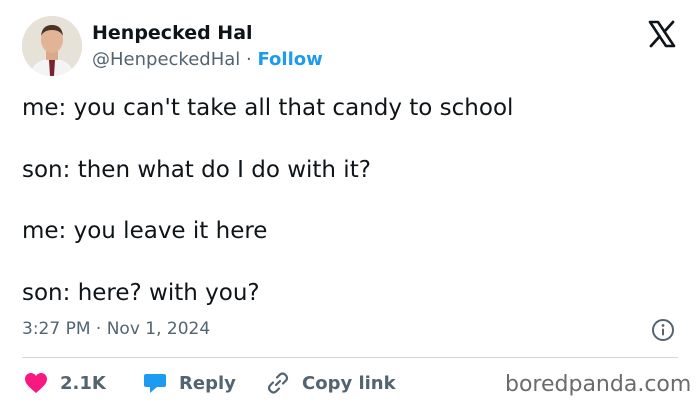  Describe the element at coordinates (278, 383) in the screenshot. I see `link-icon` at that location.